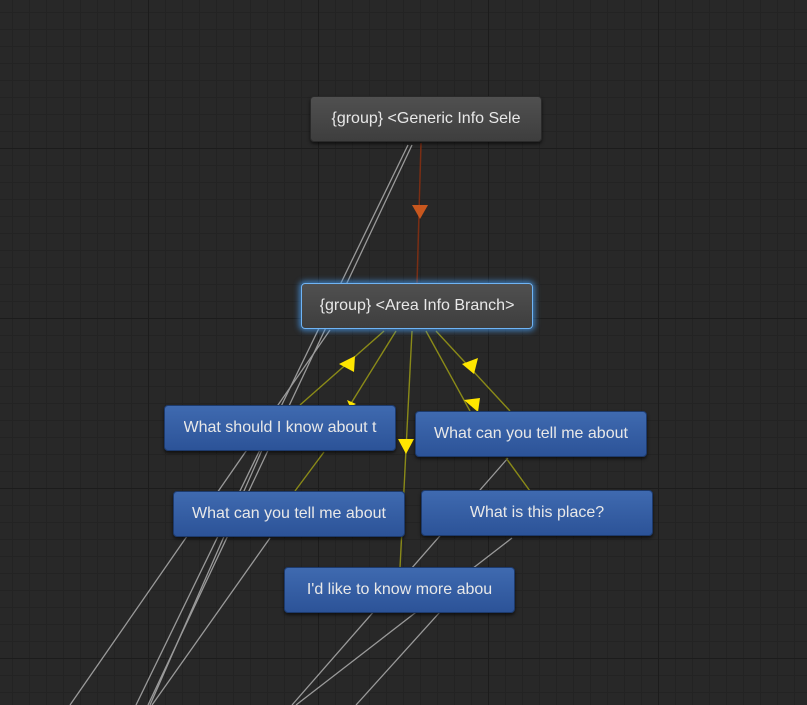 This screenshot has height=705, width=807. I want to click on node-what-can-you-tell-2: What can you tell me about, so click(289, 514).